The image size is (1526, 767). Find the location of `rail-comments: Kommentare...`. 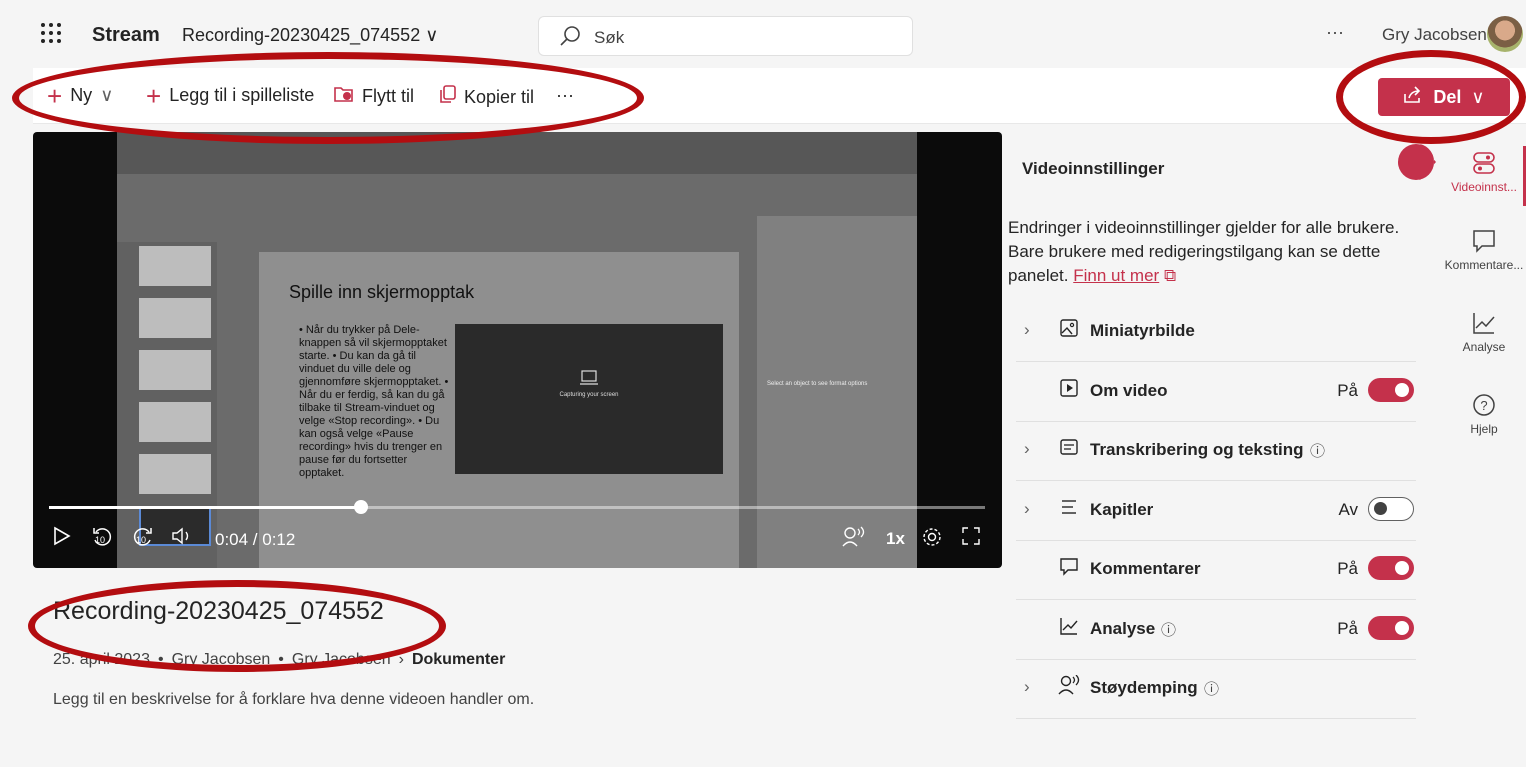

rail-comments: Kommentare... is located at coordinates (1484, 250).